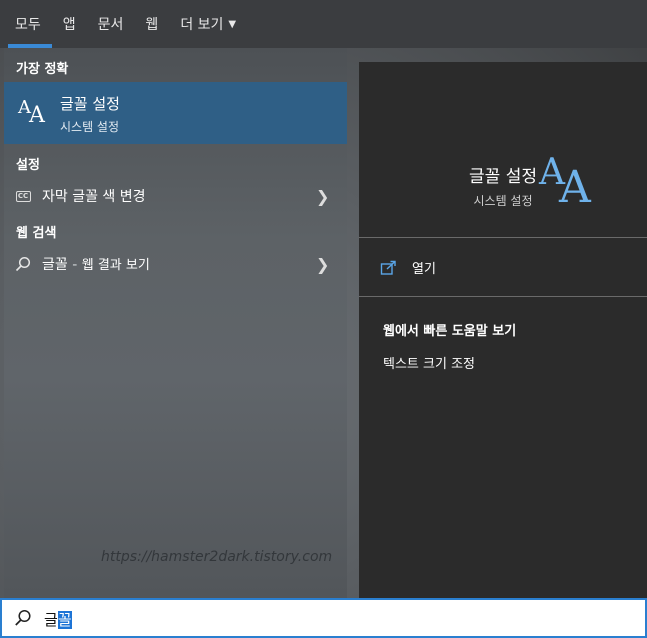 This screenshot has height=638, width=647. Describe the element at coordinates (175, 113) in the screenshot. I see `best-match-item: AA 글꼴 설정 시스템 설정` at that location.